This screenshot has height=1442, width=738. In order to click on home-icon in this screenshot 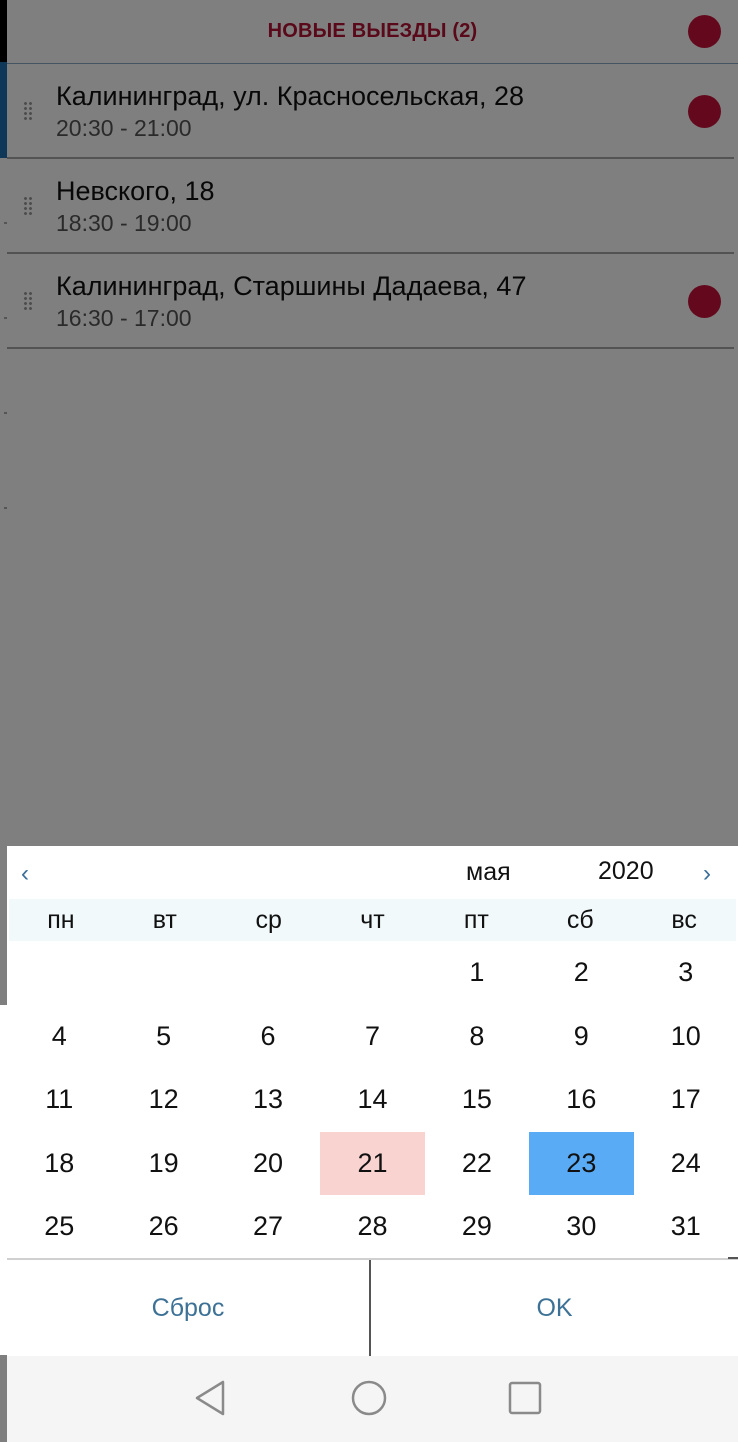, I will do `click(369, 1398)`.